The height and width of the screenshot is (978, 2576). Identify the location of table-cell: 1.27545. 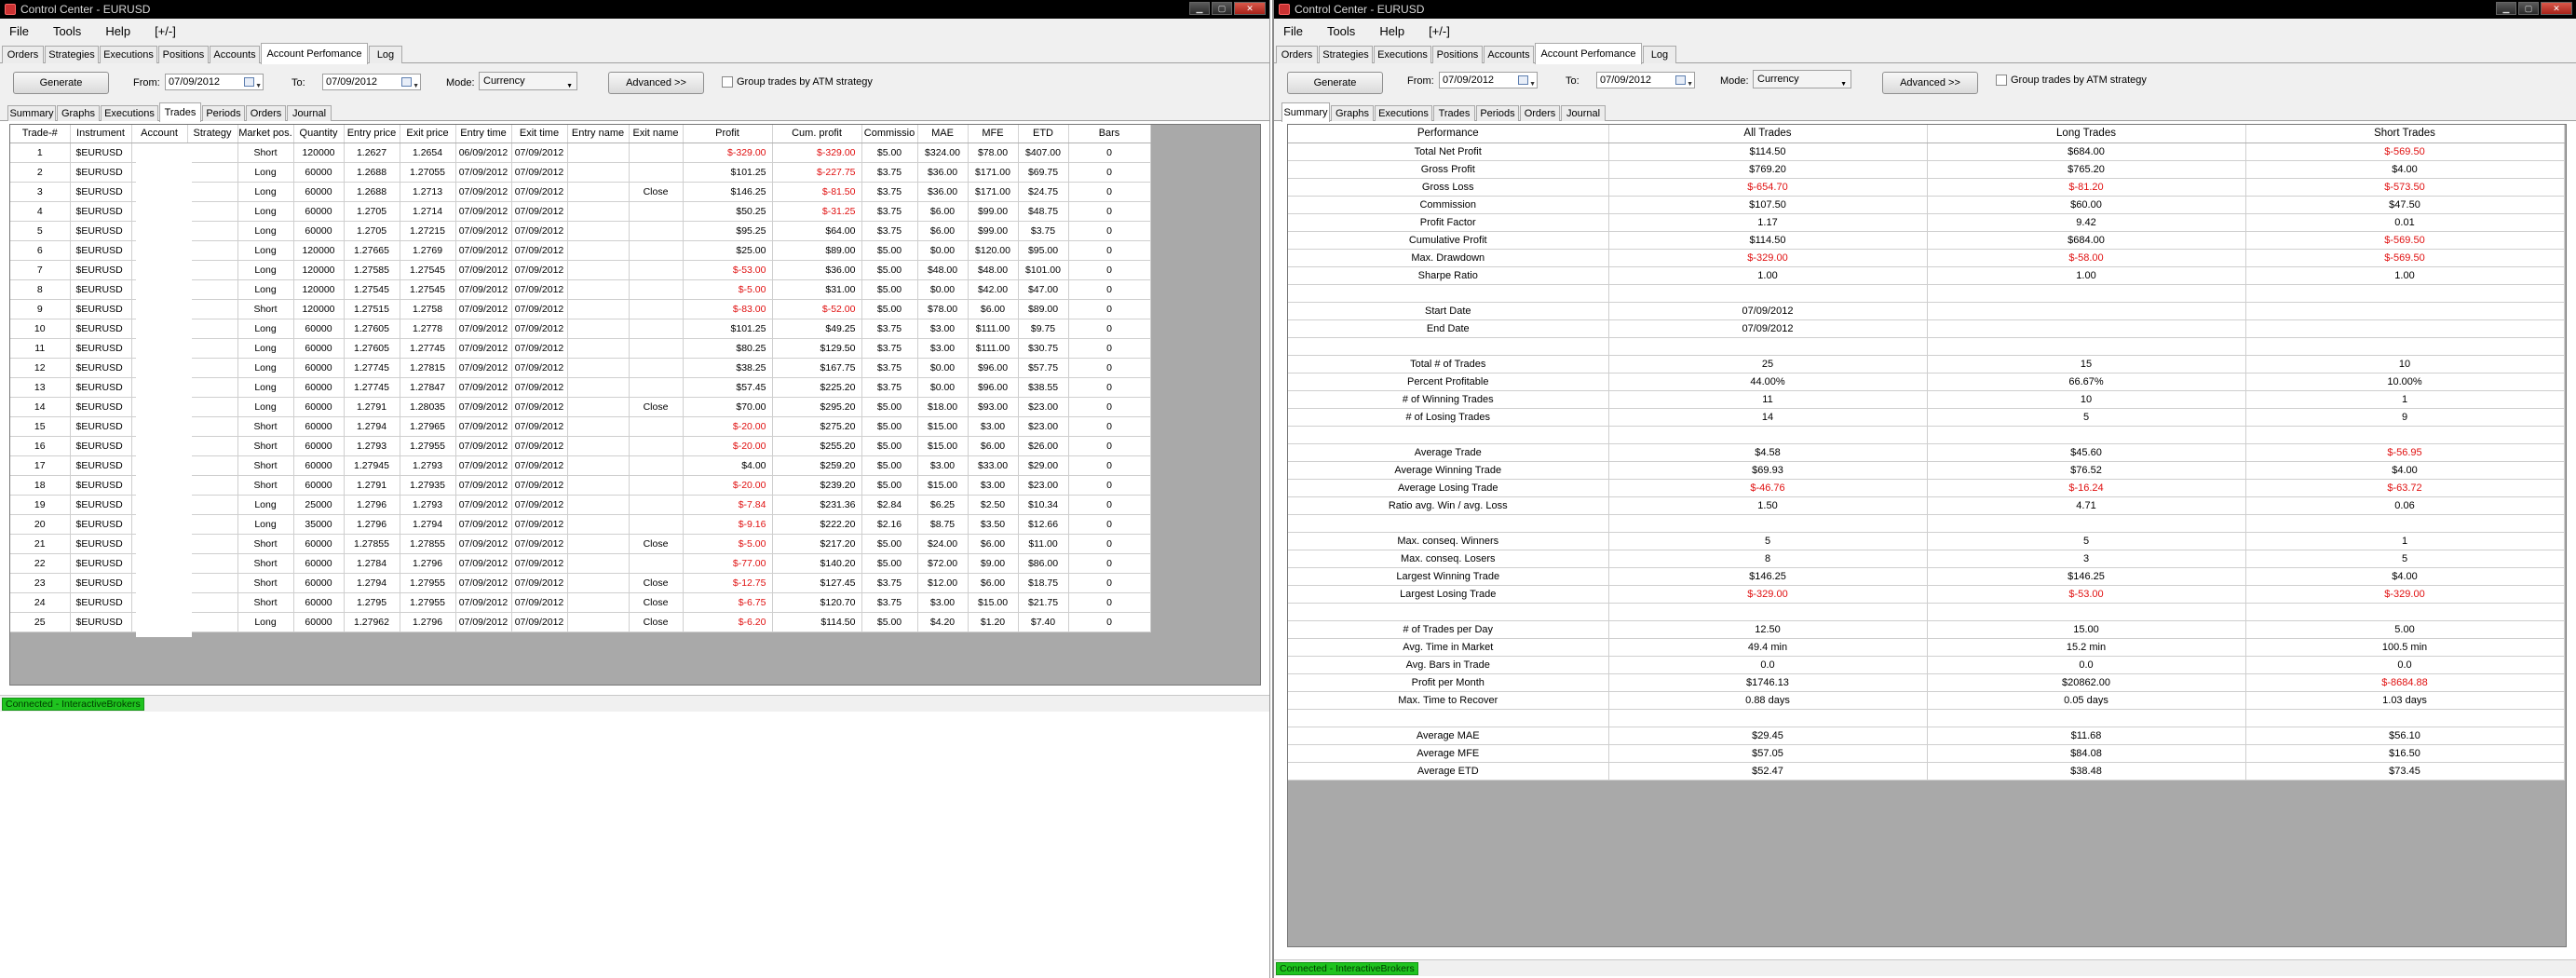
(372, 289).